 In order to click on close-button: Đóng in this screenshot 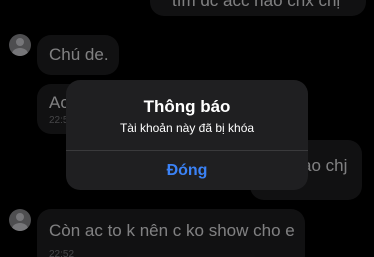, I will do `click(187, 170)`.